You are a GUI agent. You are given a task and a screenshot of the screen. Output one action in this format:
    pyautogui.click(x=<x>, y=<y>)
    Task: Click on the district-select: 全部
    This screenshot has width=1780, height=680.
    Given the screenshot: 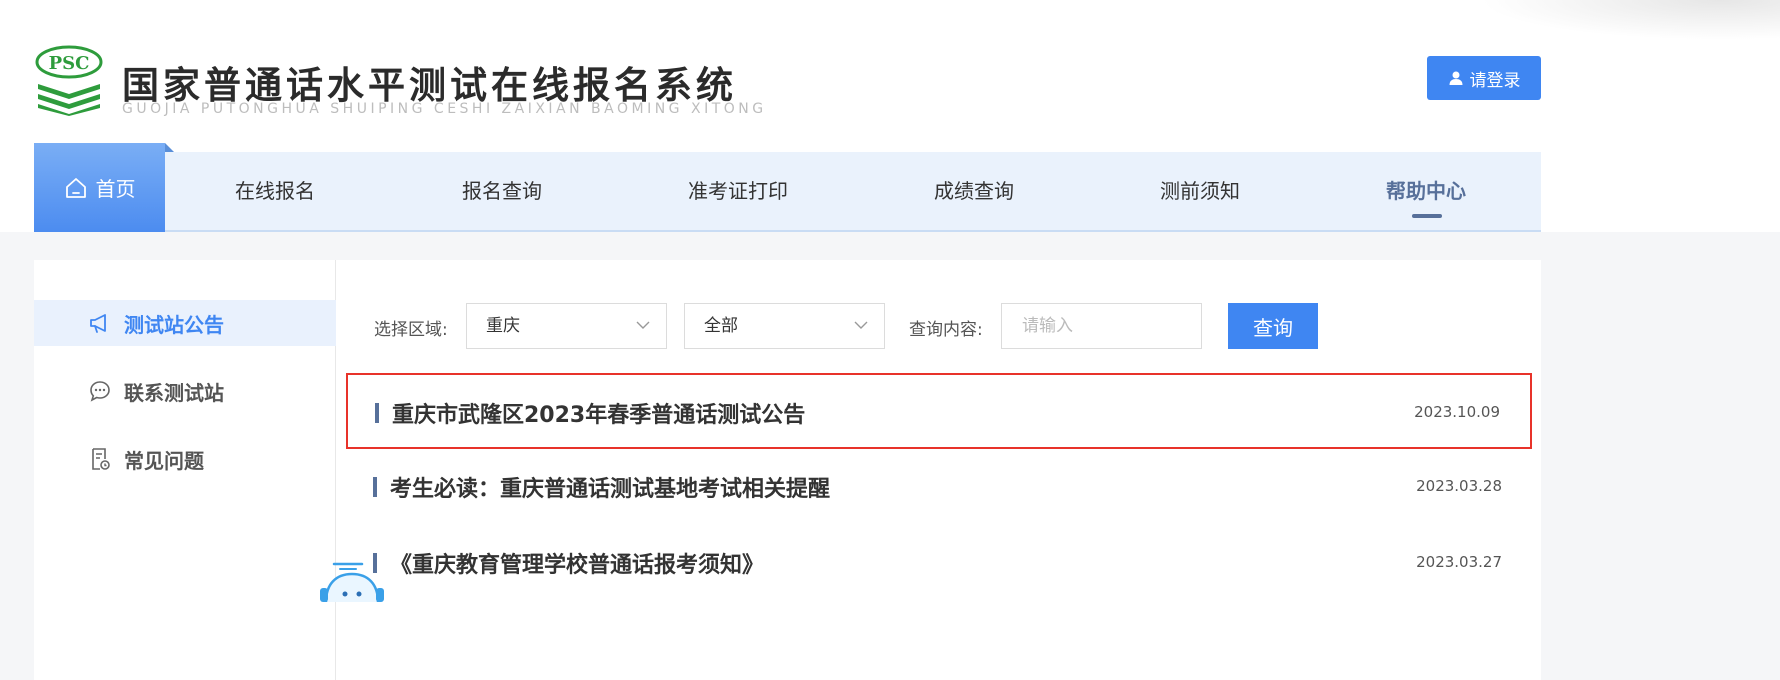 What is the action you would take?
    pyautogui.click(x=784, y=326)
    